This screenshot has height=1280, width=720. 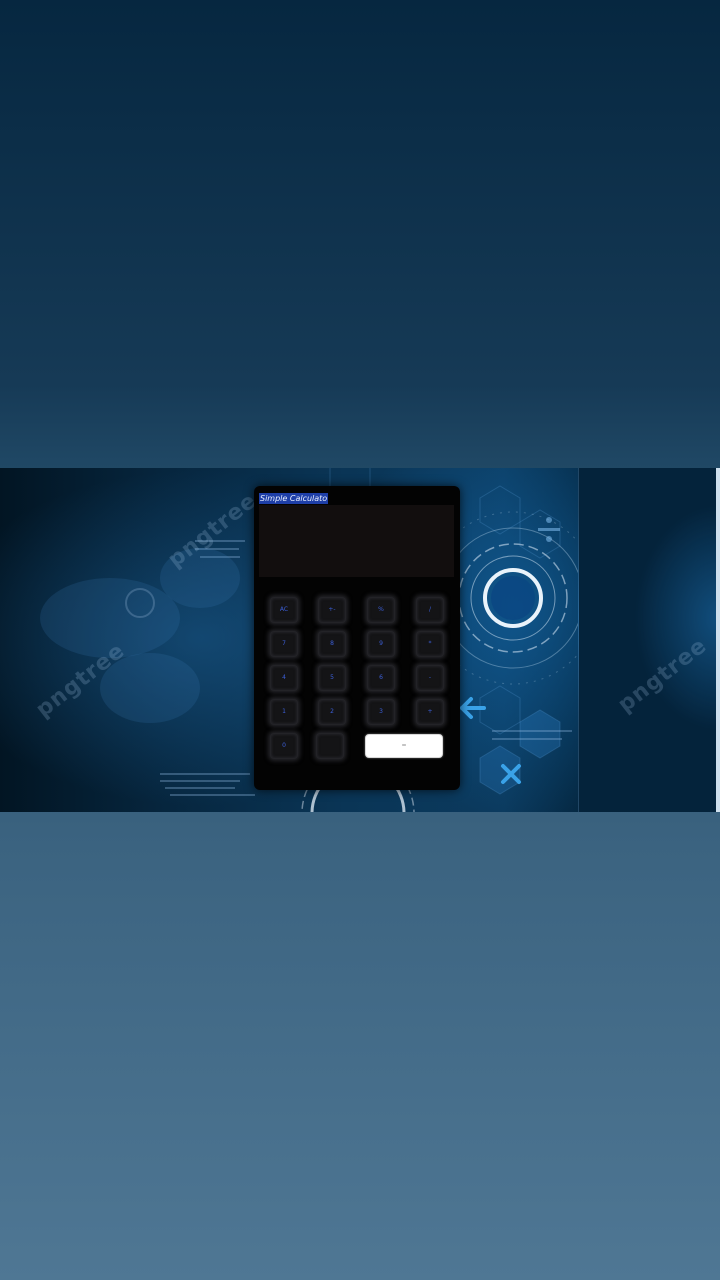 What do you see at coordinates (381, 678) in the screenshot?
I see `digit-6-button: 6` at bounding box center [381, 678].